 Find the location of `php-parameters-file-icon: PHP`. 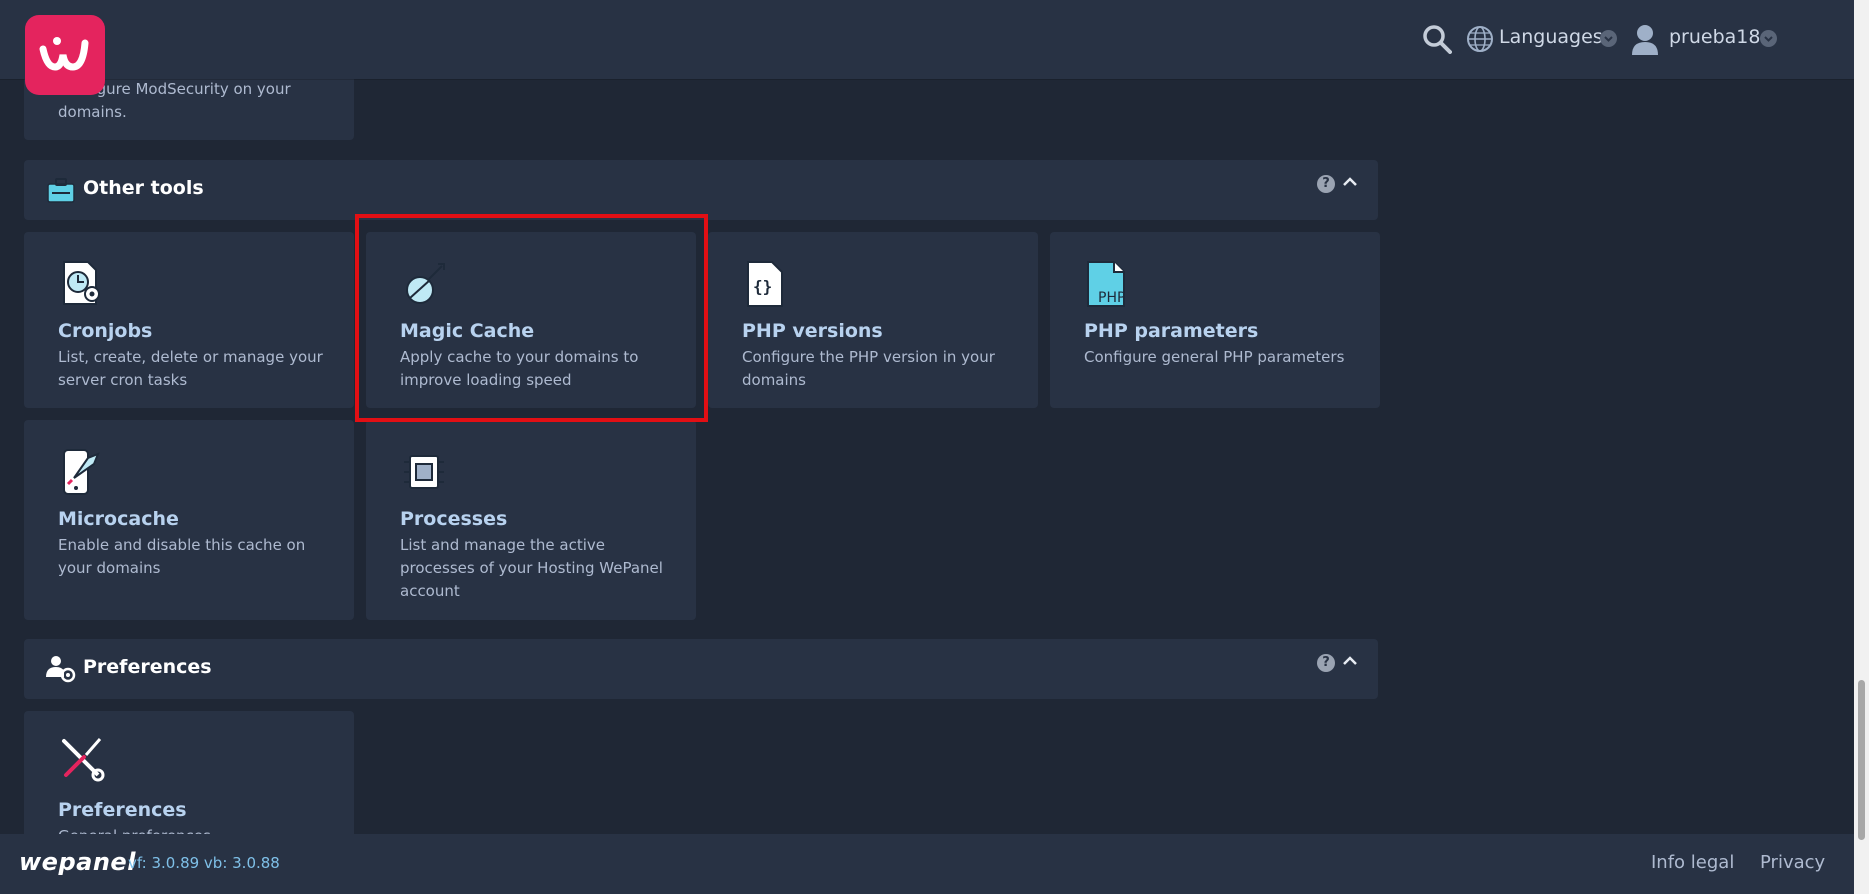

php-parameters-file-icon: PHP is located at coordinates (1106, 284).